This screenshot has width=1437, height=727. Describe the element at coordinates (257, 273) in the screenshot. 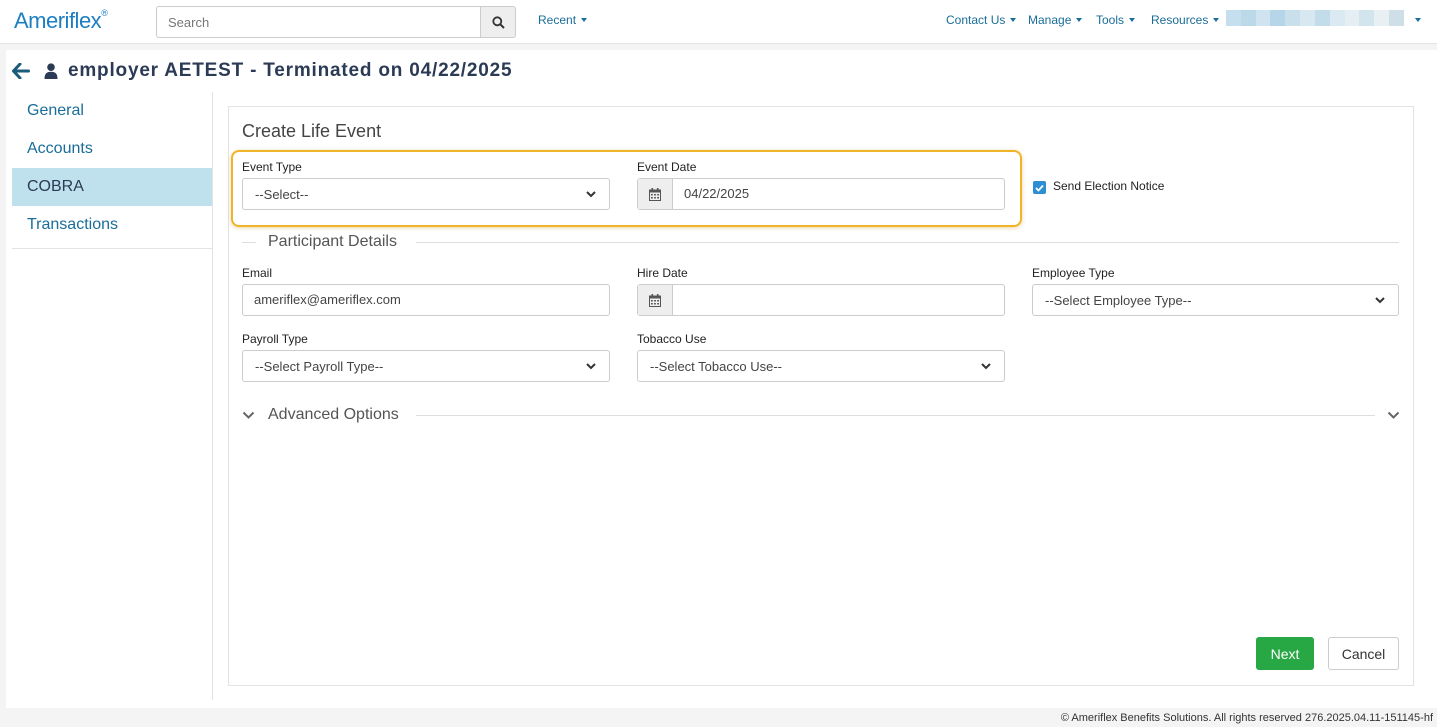

I see `email-label: Email` at that location.